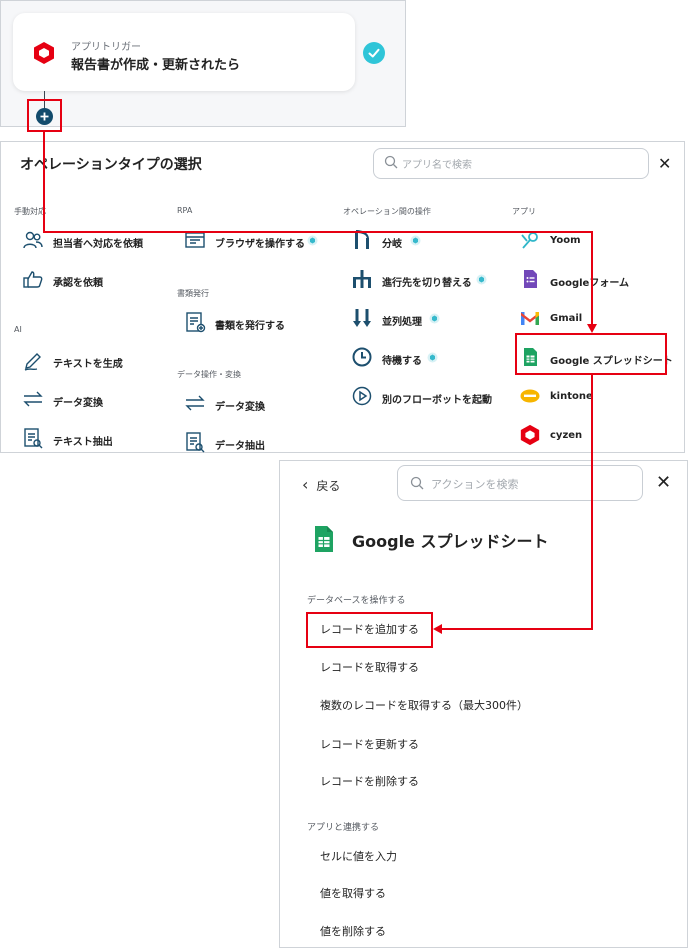 The image size is (688, 948). Describe the element at coordinates (240, 444) in the screenshot. I see `item-data-extract: データ抽出` at that location.